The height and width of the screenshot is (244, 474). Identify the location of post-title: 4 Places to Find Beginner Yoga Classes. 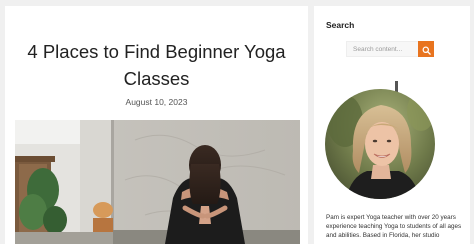
(156, 65).